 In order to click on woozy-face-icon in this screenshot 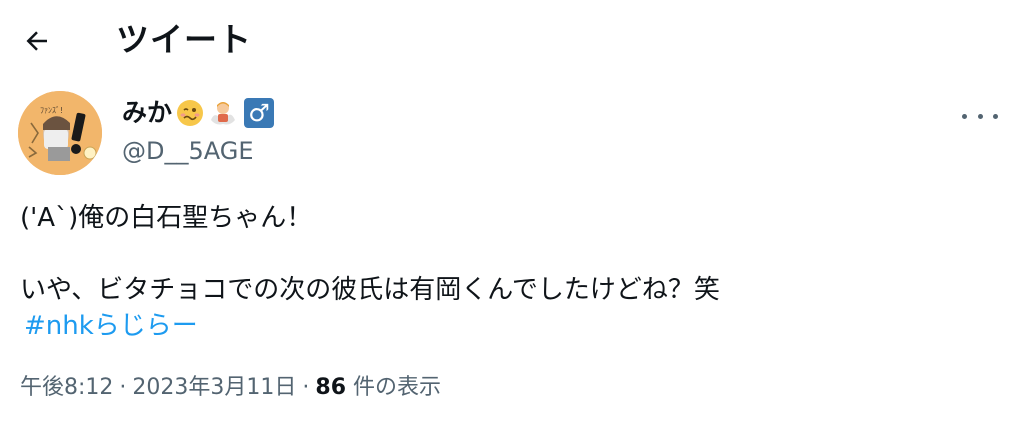, I will do `click(190, 113)`.